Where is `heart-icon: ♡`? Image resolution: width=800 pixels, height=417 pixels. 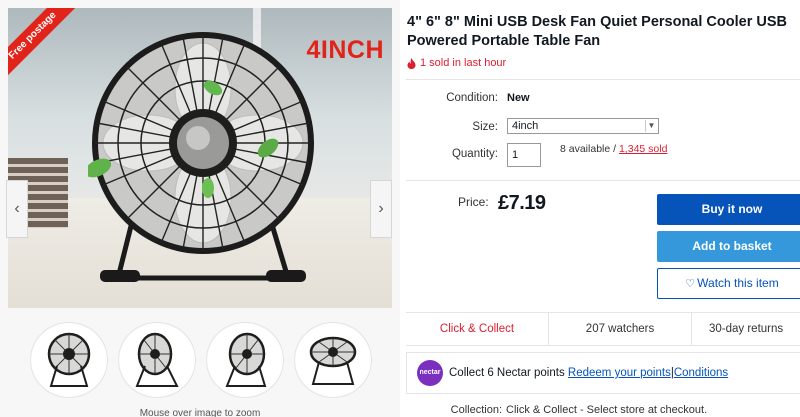 heart-icon: ♡ is located at coordinates (690, 284).